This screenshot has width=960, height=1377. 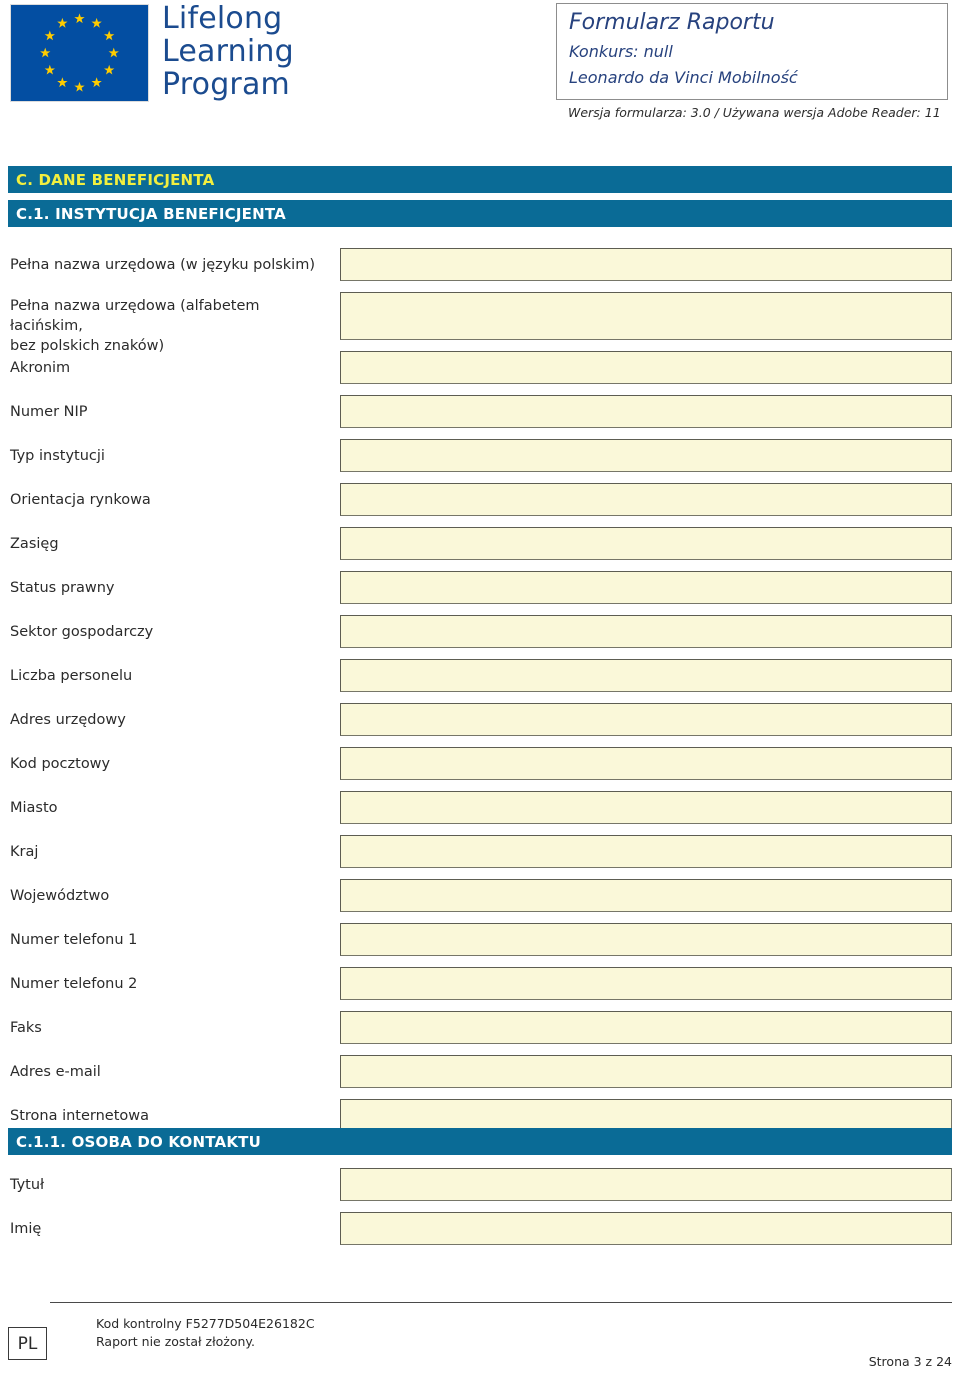 What do you see at coordinates (138, 1141) in the screenshot?
I see `section-header-c11-label: C.1.1. OSOBA DO KONTAKTU` at bounding box center [138, 1141].